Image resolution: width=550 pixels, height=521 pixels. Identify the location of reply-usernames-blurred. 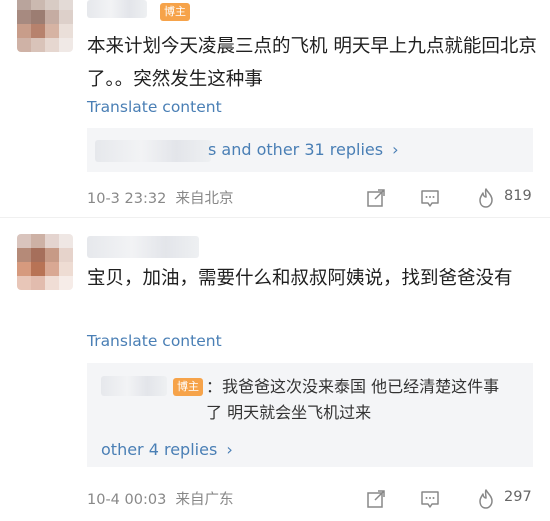
(153, 151).